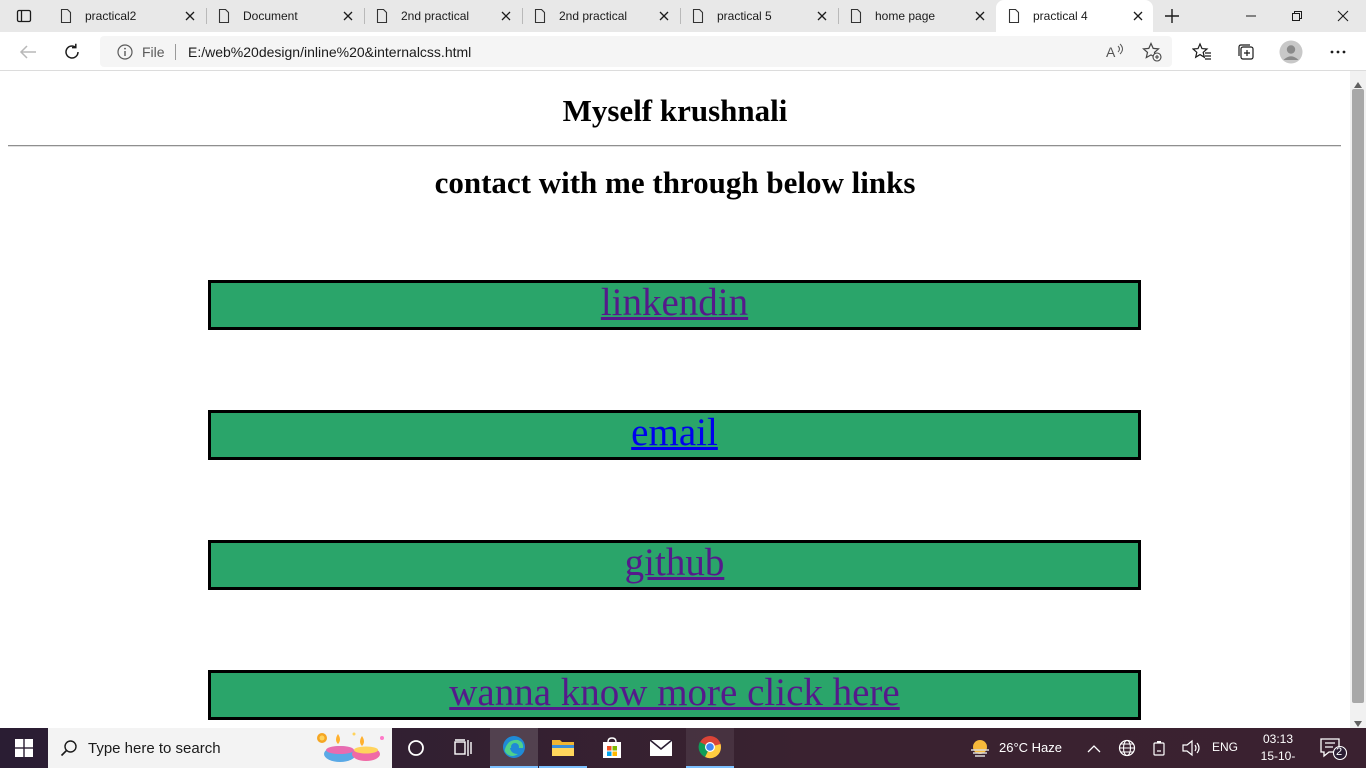  I want to click on github-link: github, so click(675, 562).